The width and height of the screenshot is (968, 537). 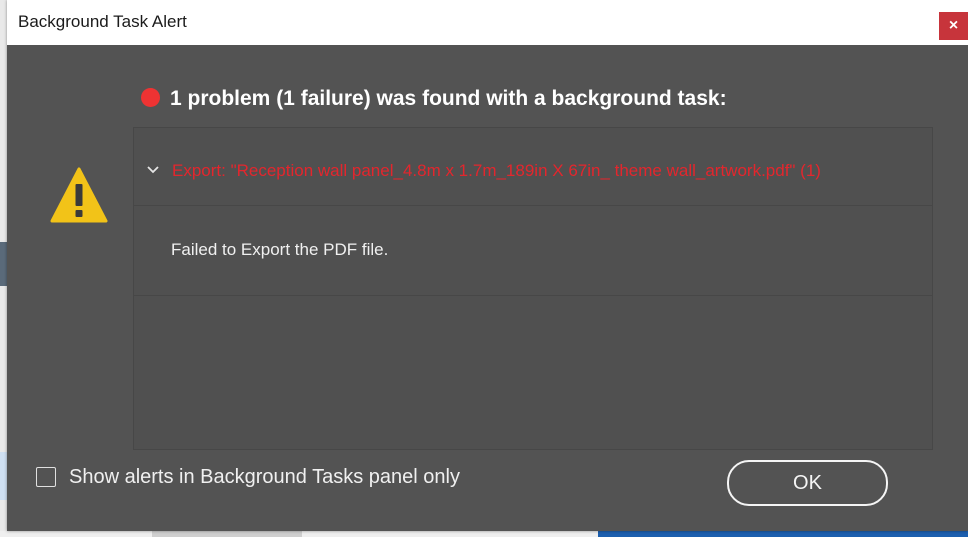 I want to click on dialog-title: Background Task Alert, so click(x=102, y=21).